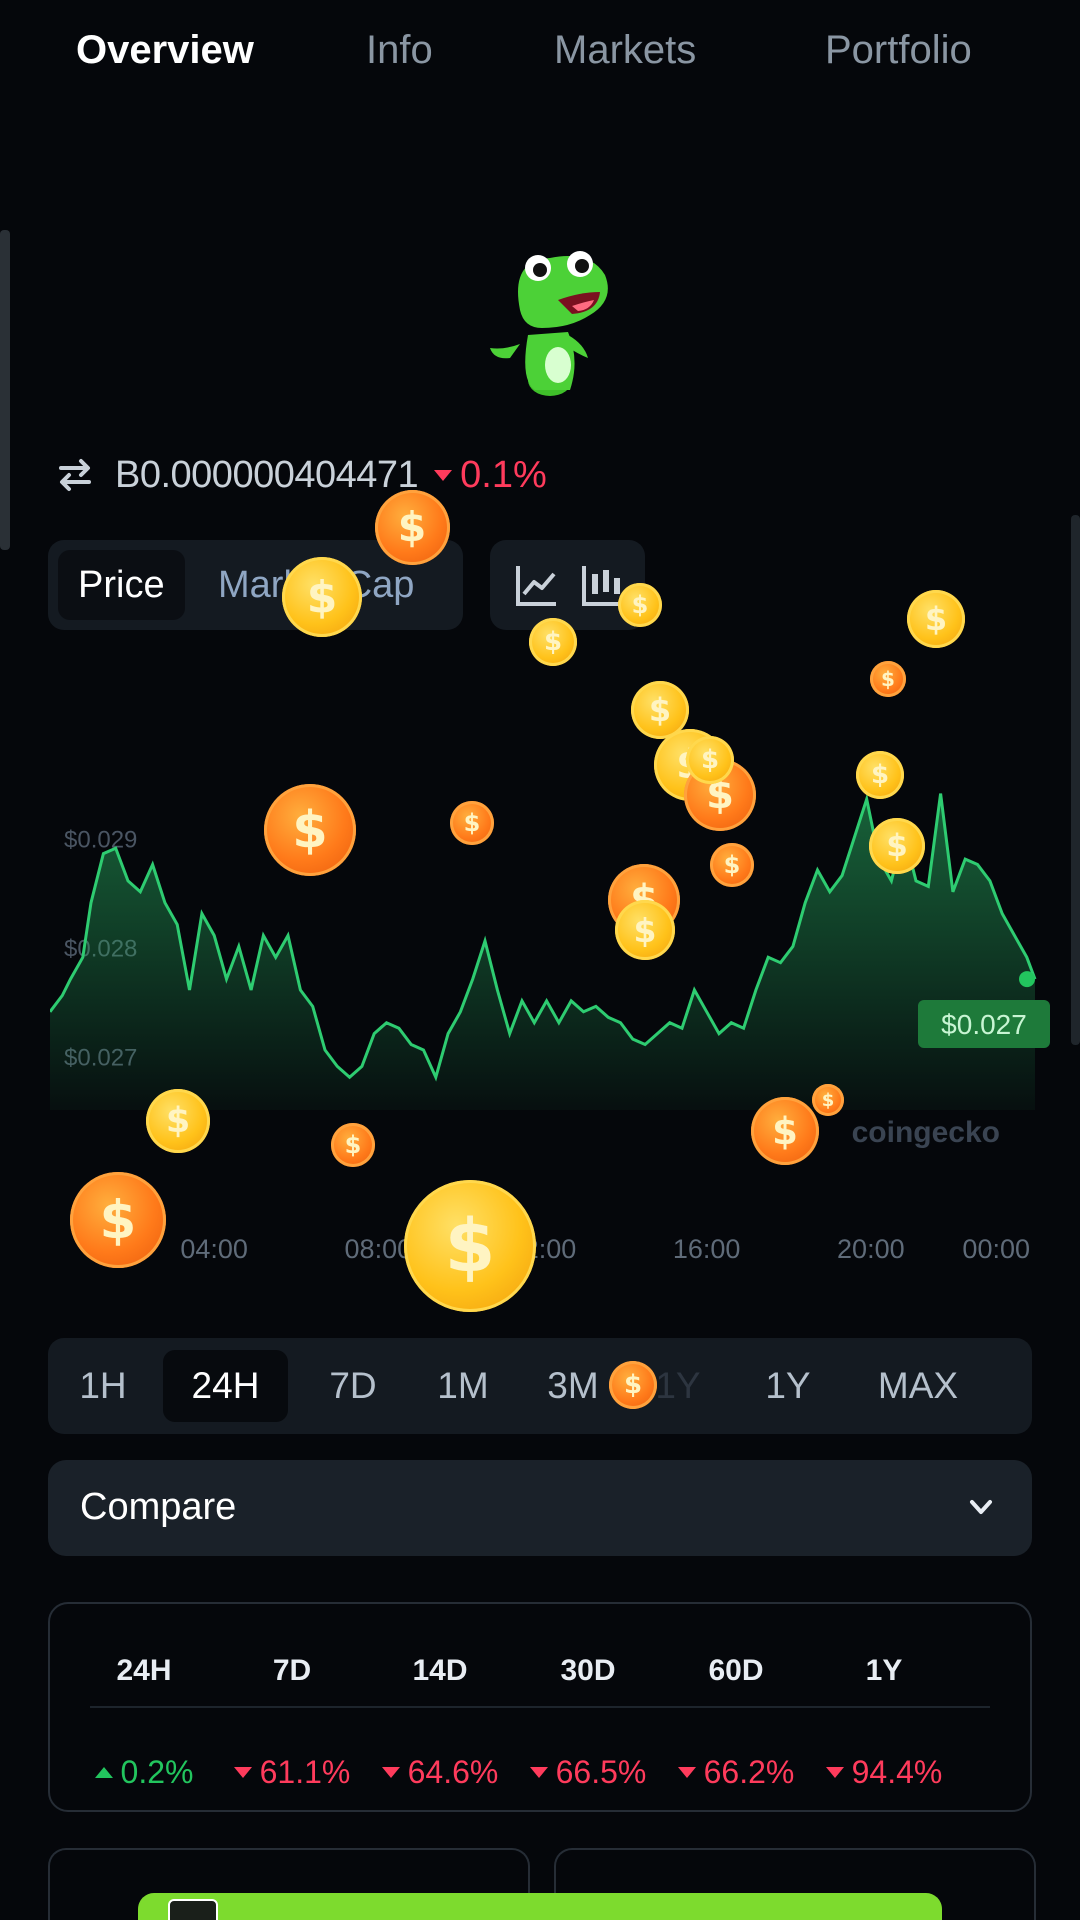  Describe the element at coordinates (996, 1249) in the screenshot. I see `x-tick-label: 00:00` at that location.